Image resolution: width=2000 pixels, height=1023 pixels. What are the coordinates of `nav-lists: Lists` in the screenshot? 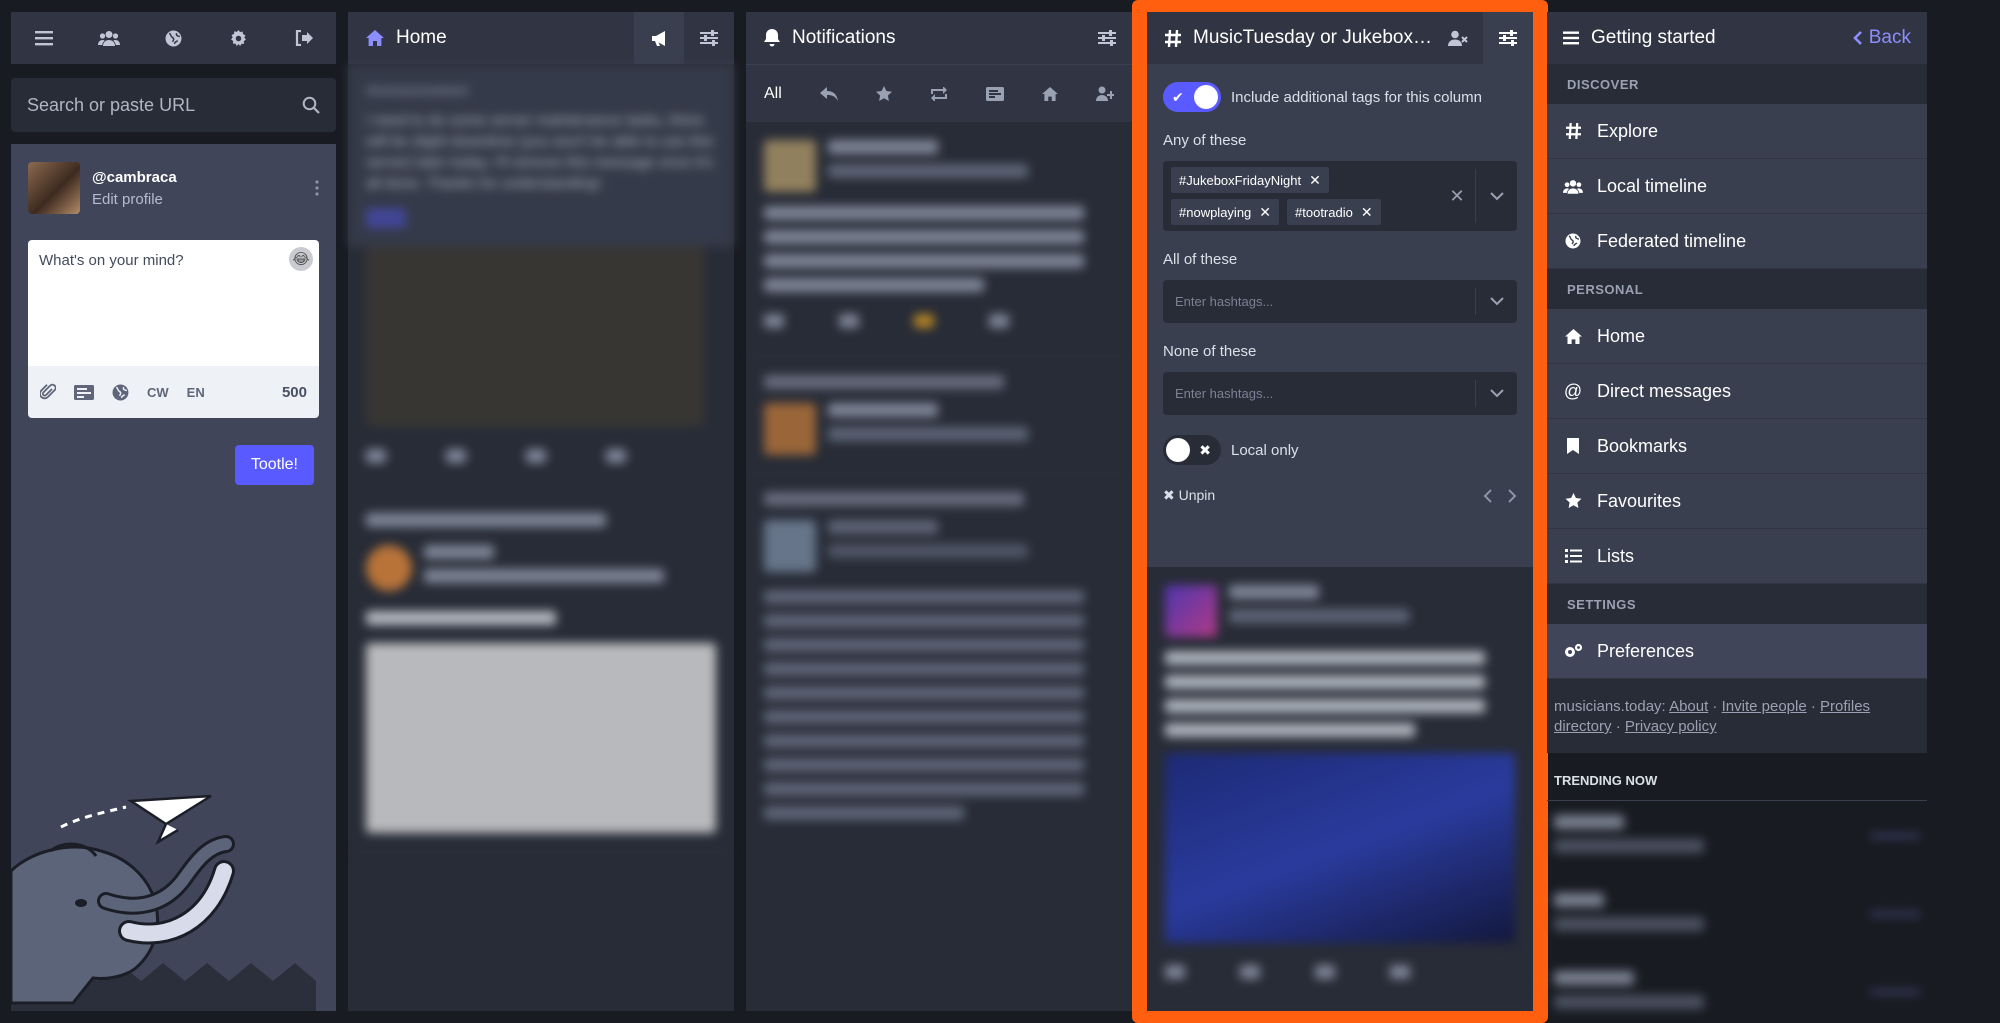 It's located at (1737, 556).